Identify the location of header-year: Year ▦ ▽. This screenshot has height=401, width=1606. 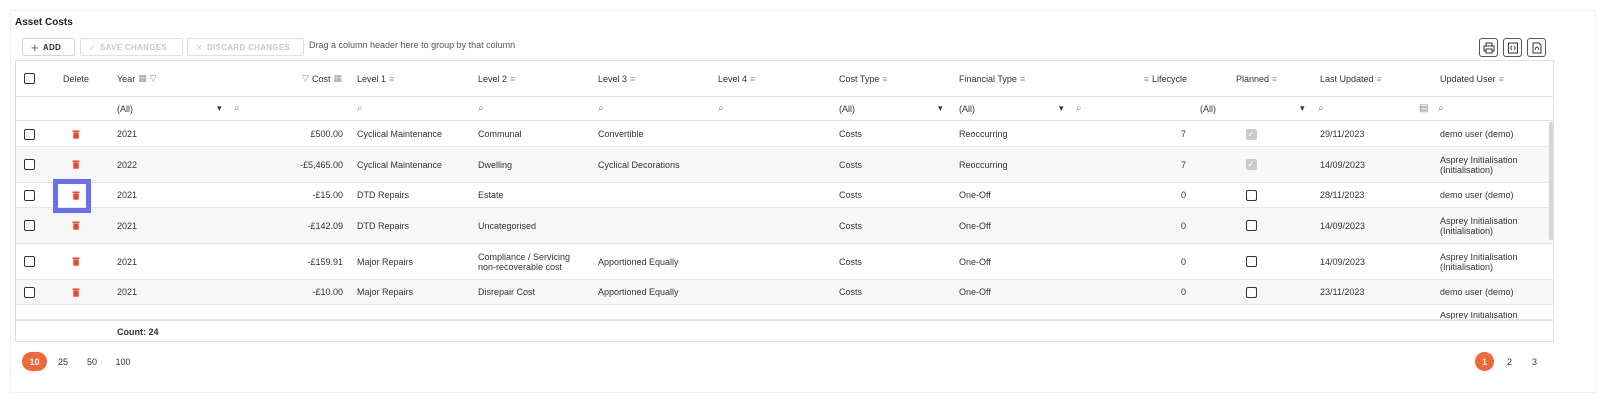
(197, 78).